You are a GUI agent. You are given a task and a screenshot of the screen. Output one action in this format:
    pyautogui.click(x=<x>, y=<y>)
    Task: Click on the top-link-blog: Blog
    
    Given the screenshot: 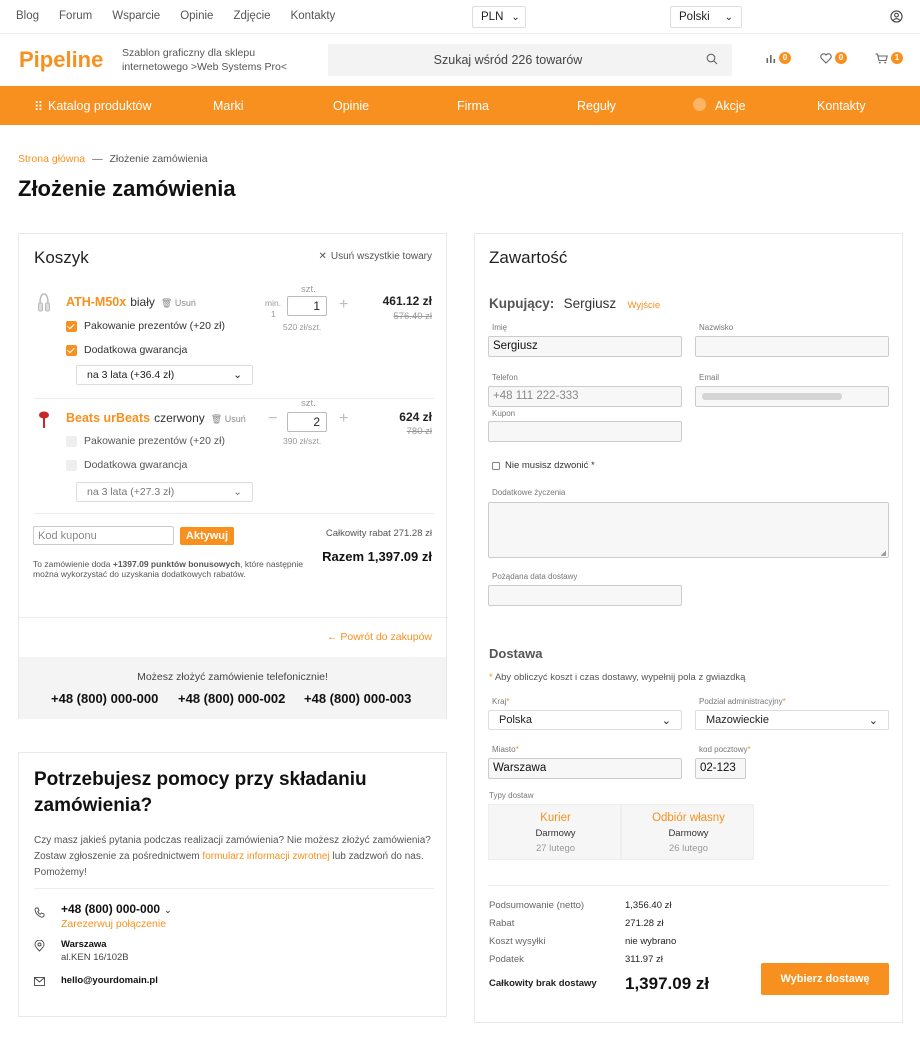 What is the action you would take?
    pyautogui.click(x=27, y=16)
    